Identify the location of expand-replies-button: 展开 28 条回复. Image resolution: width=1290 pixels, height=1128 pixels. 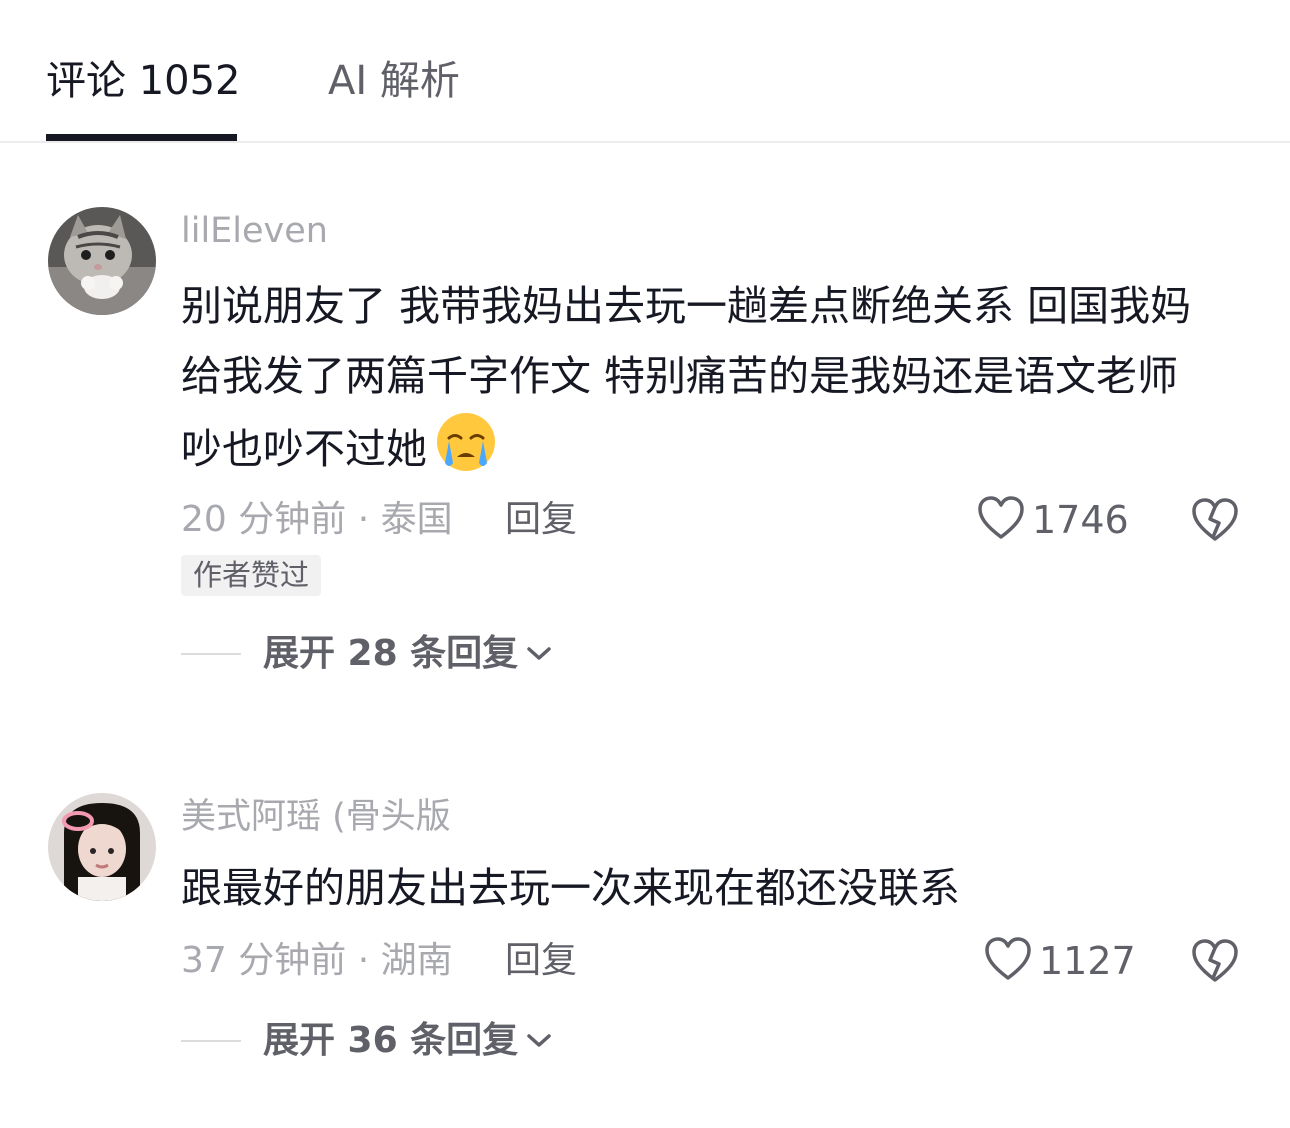
(407, 654).